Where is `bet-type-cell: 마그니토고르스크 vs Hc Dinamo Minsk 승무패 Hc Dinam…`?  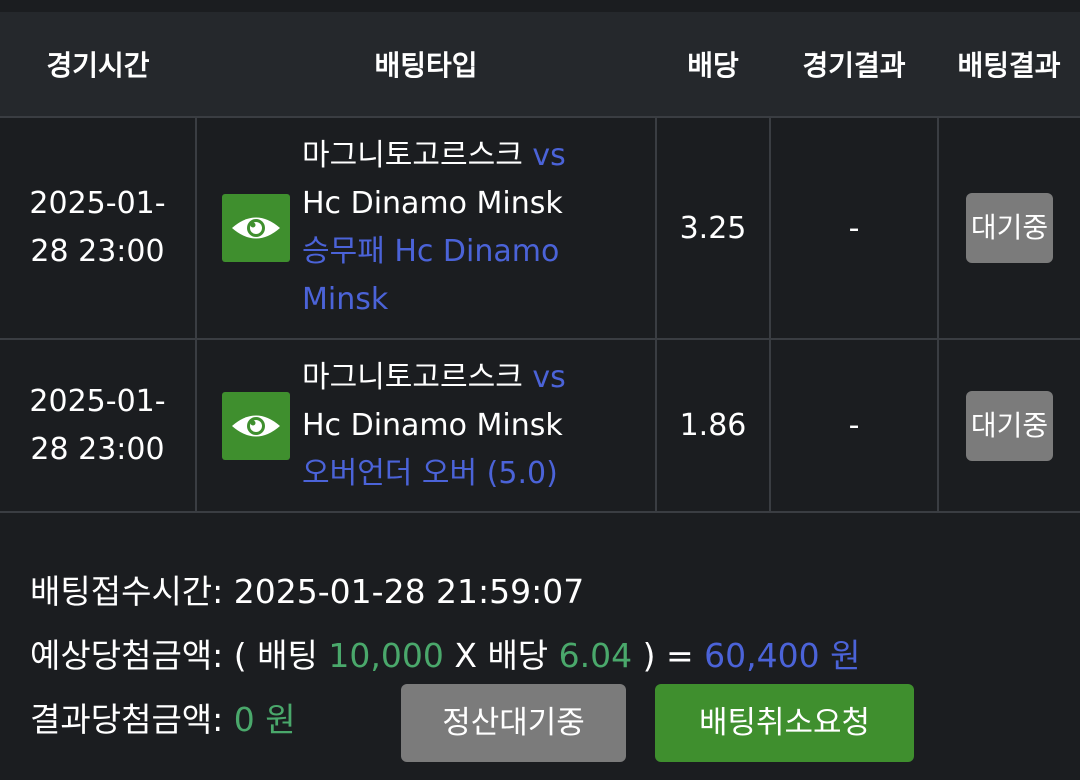
bet-type-cell: 마그니토고르스크 vs Hc Dinamo Minsk 승무패 Hc Dinam… is located at coordinates (426, 228).